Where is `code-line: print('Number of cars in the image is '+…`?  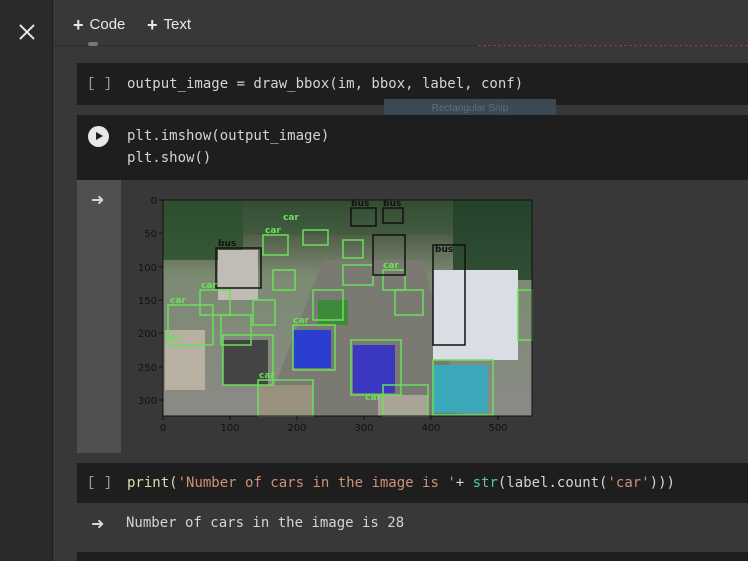 code-line: print('Number of cars in the image is '+… is located at coordinates (401, 483).